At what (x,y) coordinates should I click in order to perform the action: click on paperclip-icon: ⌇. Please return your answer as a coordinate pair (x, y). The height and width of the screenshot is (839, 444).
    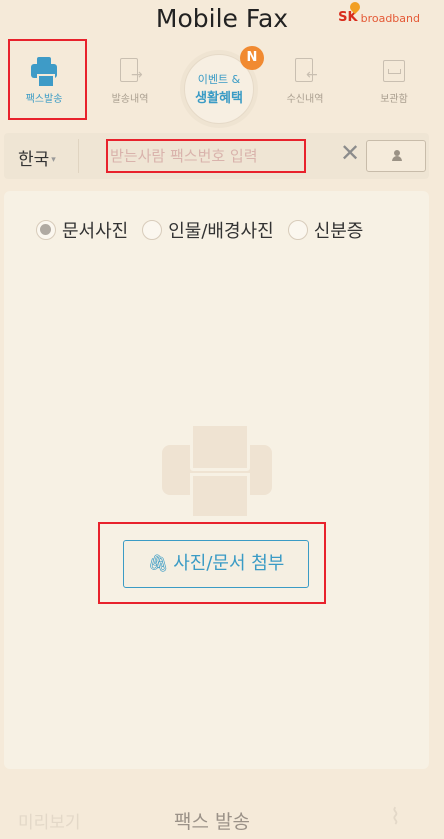
    Looking at the image, I should click on (395, 817).